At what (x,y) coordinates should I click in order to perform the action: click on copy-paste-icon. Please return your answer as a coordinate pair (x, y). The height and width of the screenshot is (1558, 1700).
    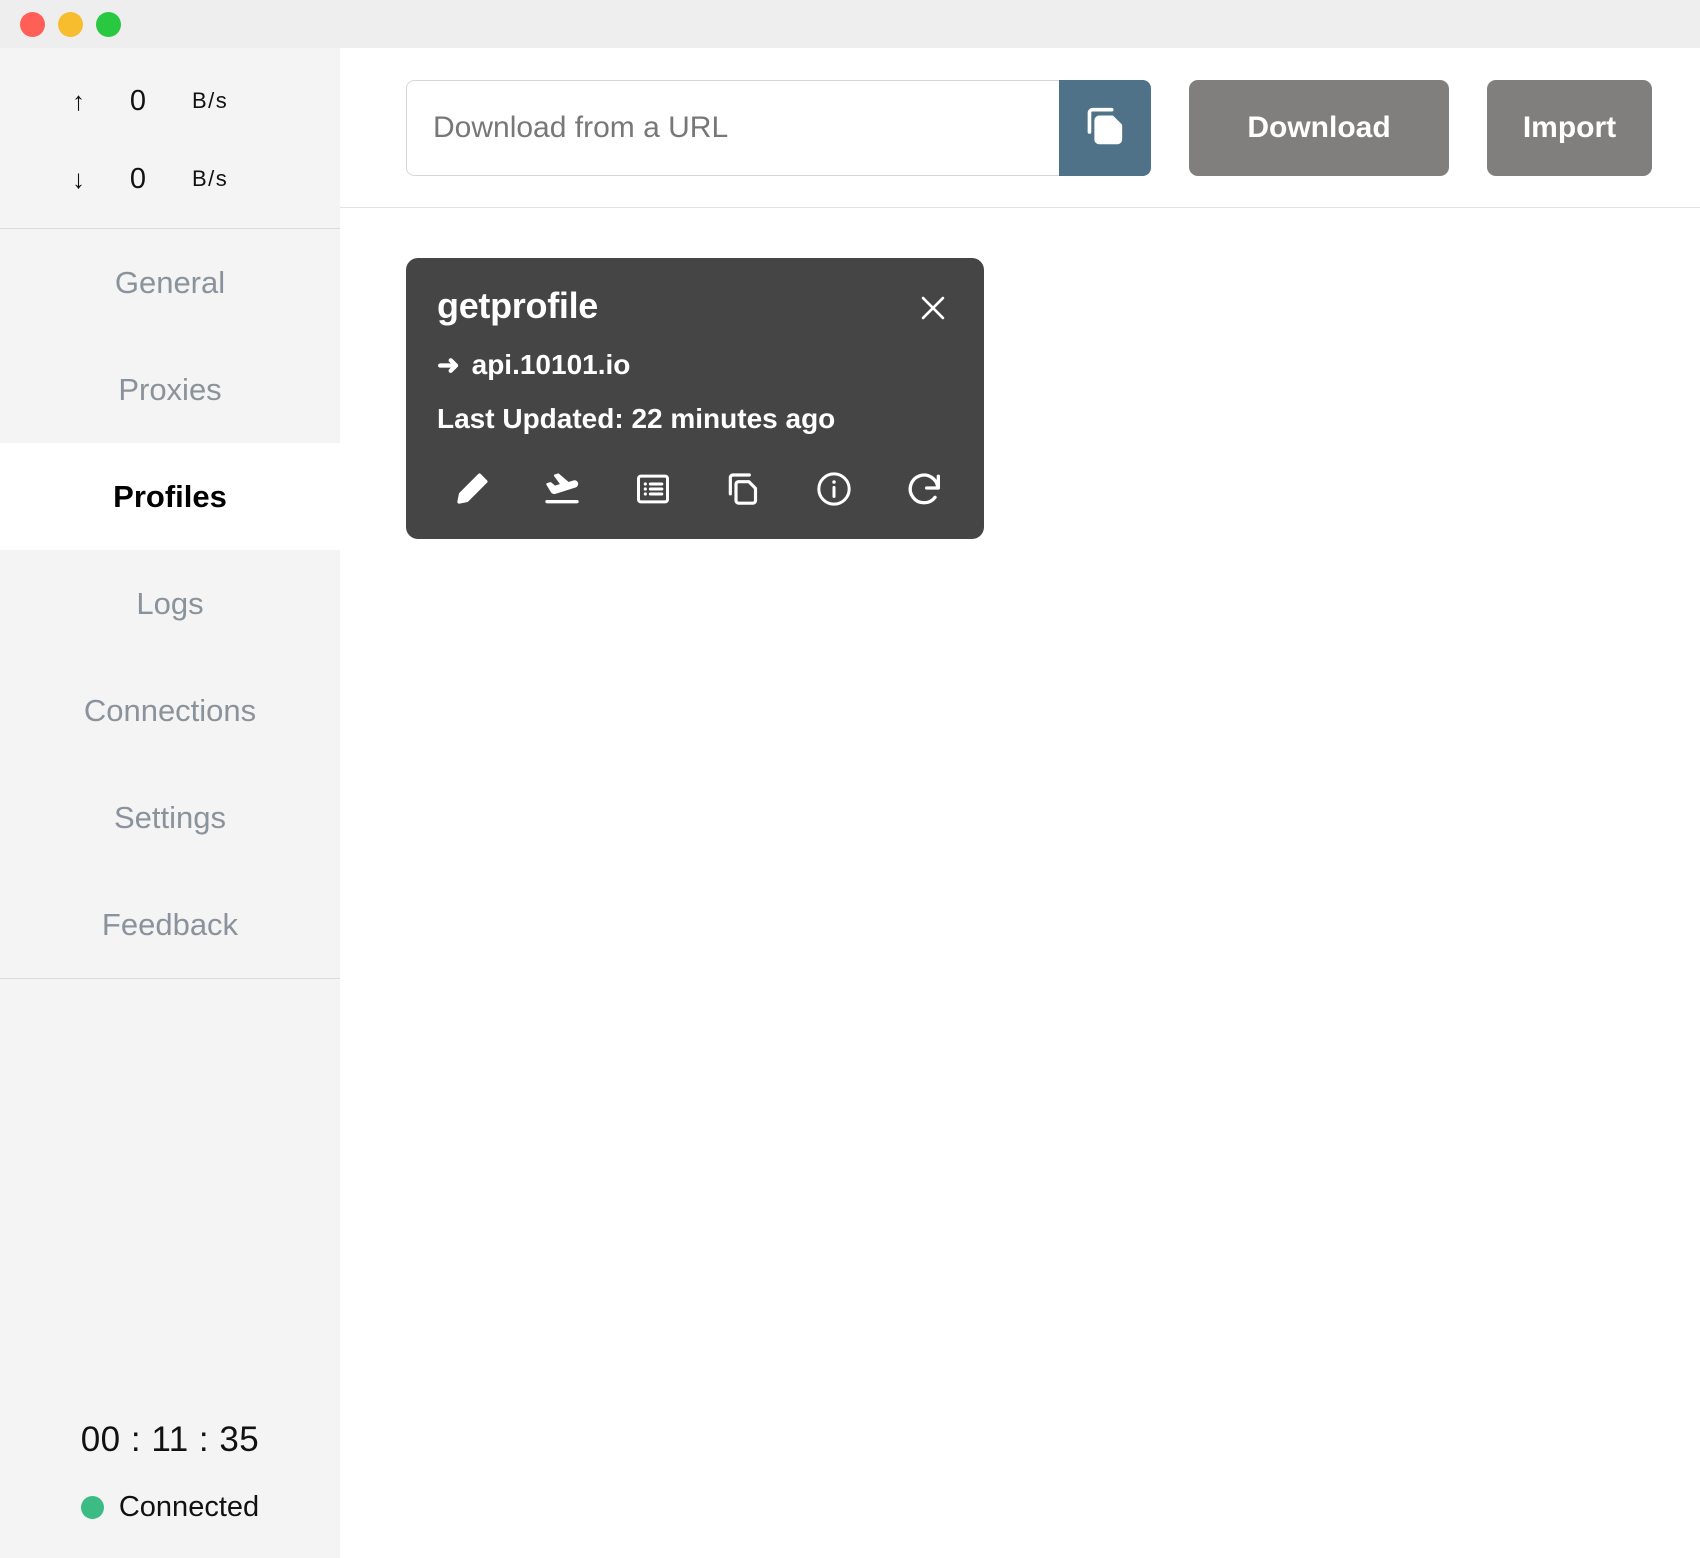
    Looking at the image, I should click on (1105, 127).